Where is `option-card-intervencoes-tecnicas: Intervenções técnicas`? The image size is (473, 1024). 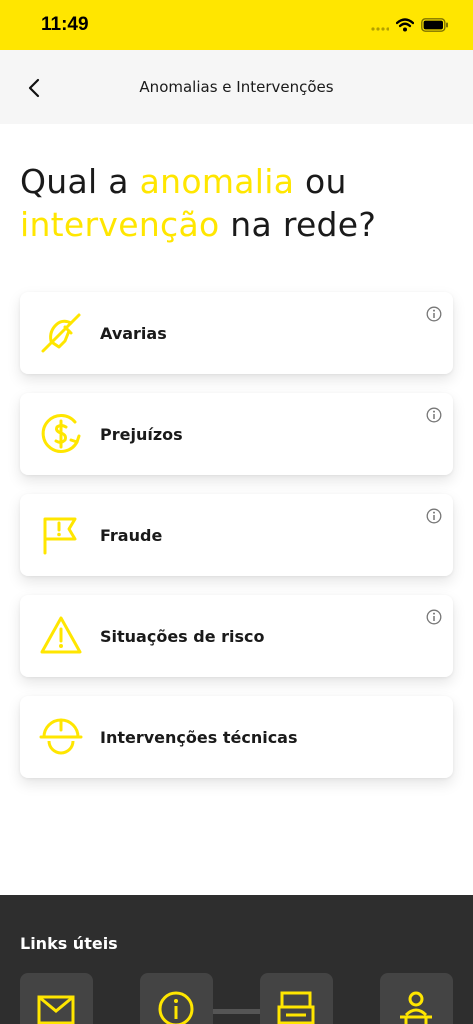
option-card-intervencoes-tecnicas: Intervenções técnicas is located at coordinates (236, 737).